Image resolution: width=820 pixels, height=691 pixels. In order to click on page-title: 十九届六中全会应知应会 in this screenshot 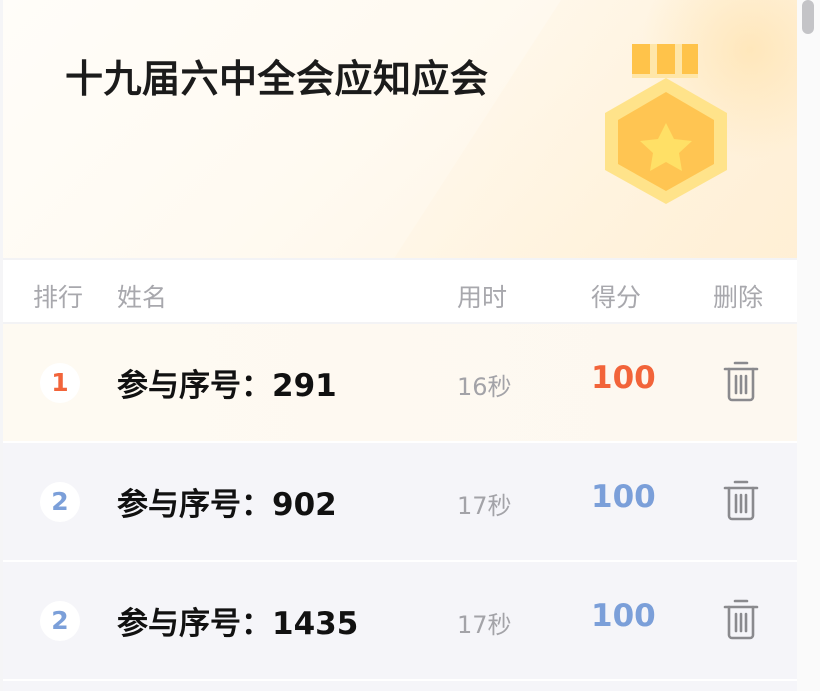, I will do `click(277, 79)`.